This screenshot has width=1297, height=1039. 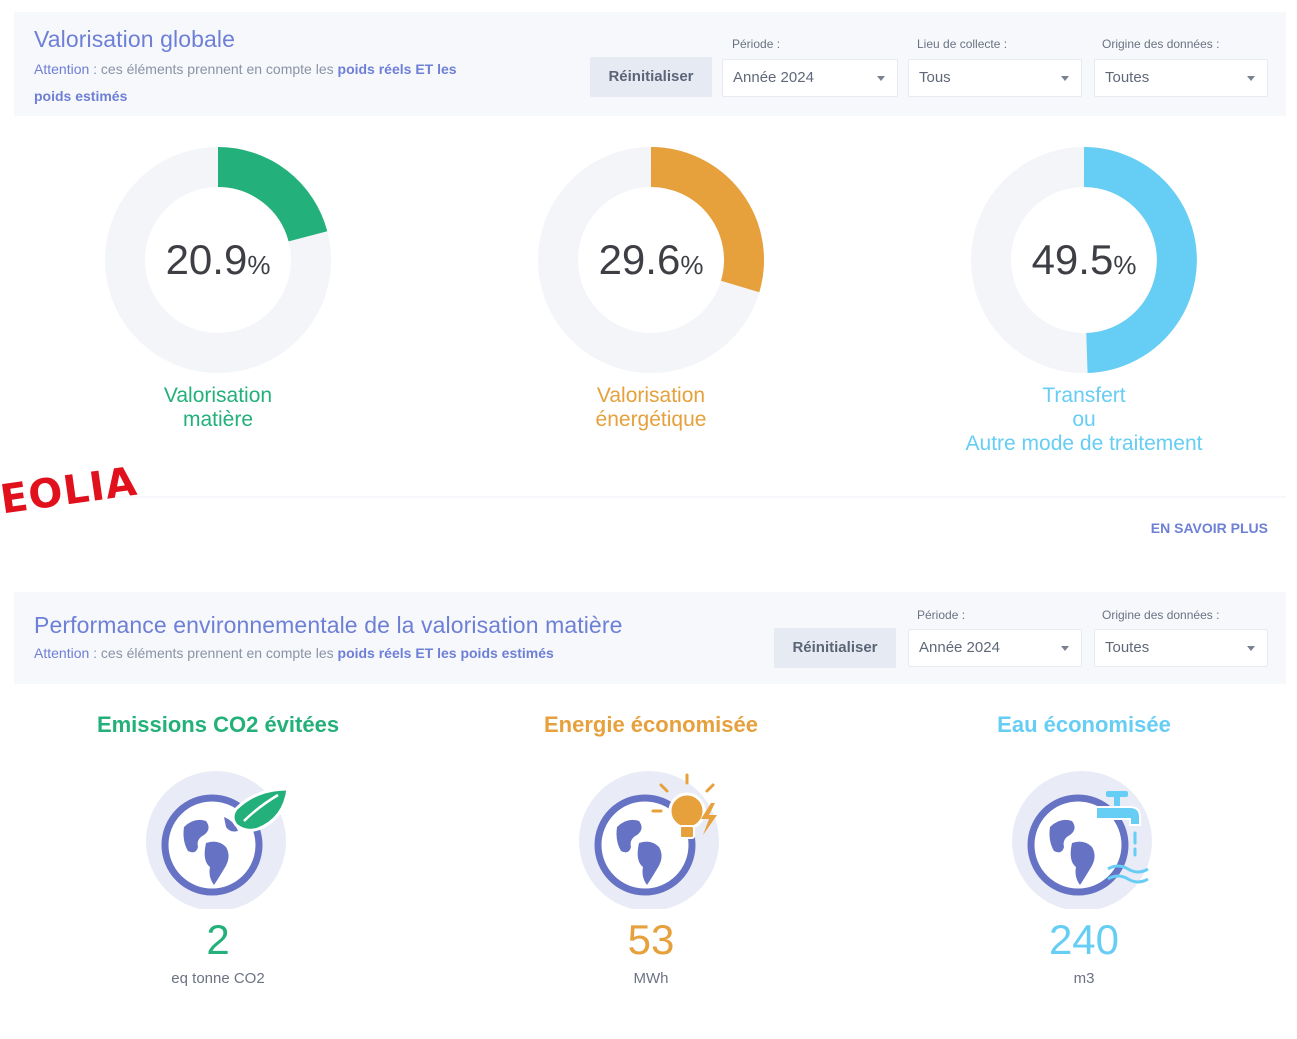 I want to click on donut-value-matiere: 20.9%, so click(x=218, y=260).